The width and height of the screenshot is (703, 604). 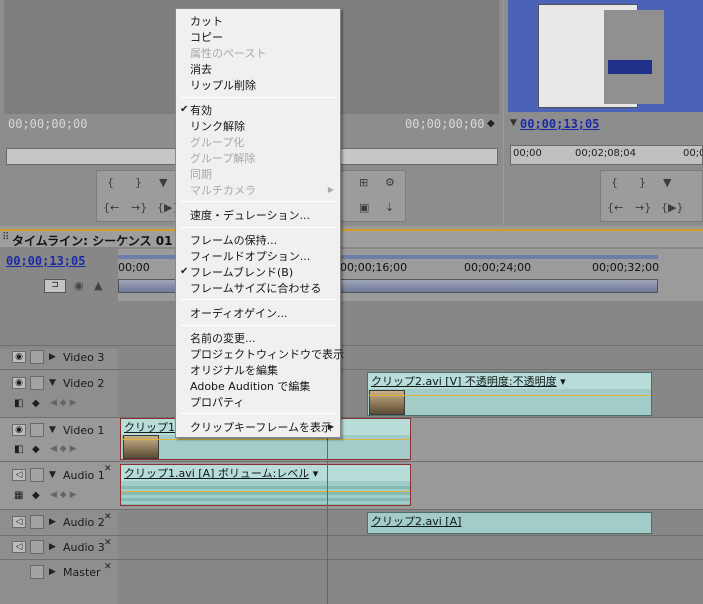 What do you see at coordinates (139, 207) in the screenshot?
I see `goto-out-icon: →}` at bounding box center [139, 207].